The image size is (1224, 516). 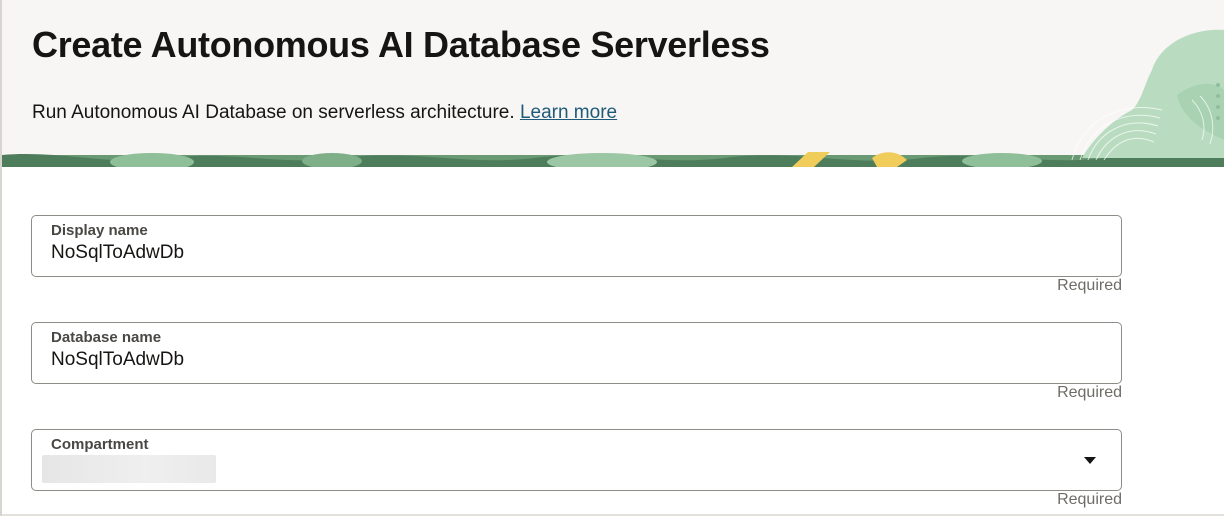 What do you see at coordinates (1089, 285) in the screenshot?
I see `display-name-required-hint: Required` at bounding box center [1089, 285].